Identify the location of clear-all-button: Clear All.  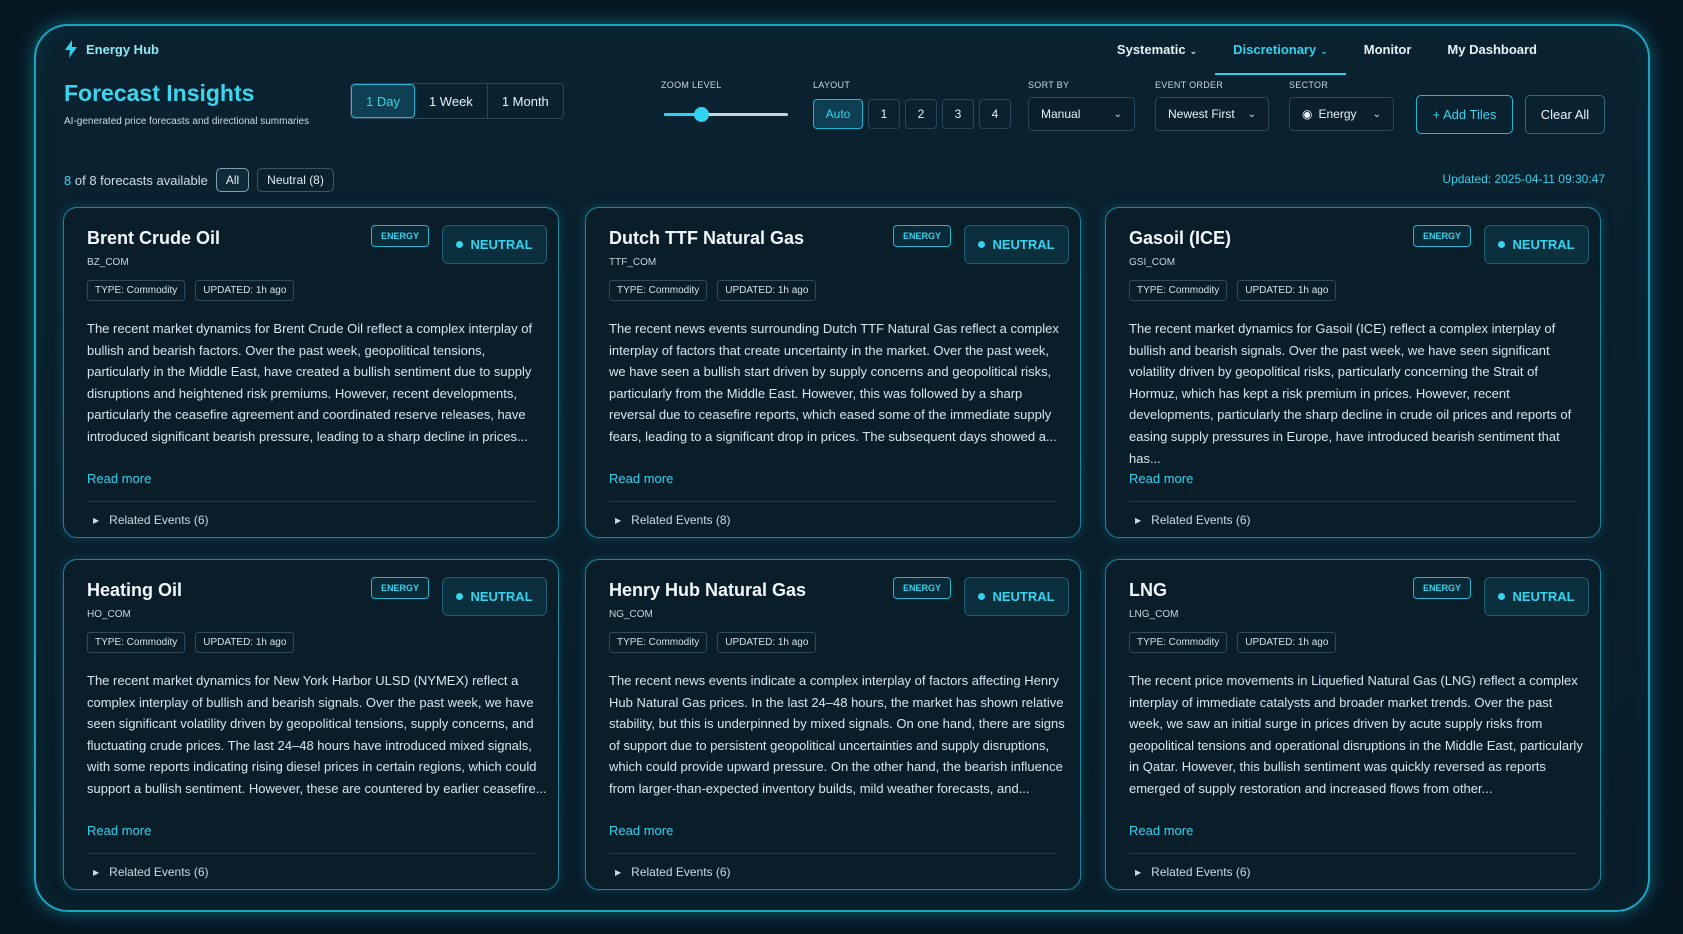
(1565, 114).